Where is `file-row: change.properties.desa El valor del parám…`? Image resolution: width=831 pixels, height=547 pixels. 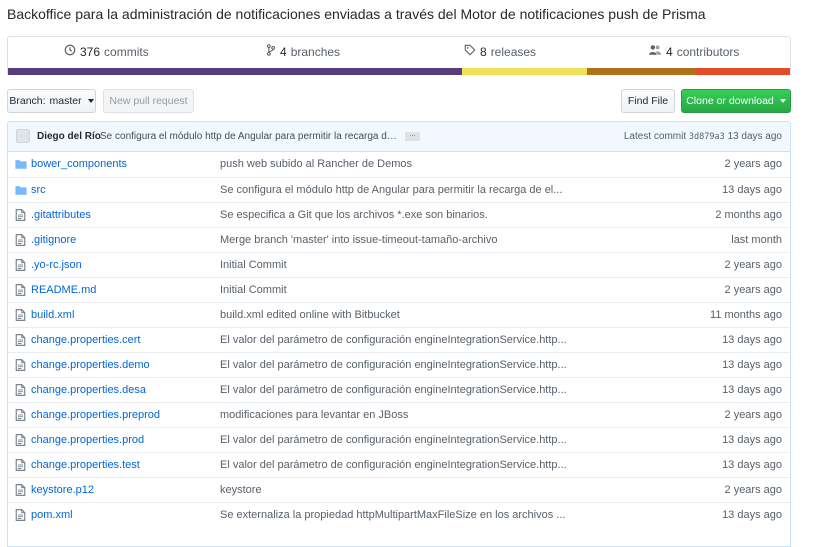
file-row: change.properties.desa El valor del parám… is located at coordinates (399, 389).